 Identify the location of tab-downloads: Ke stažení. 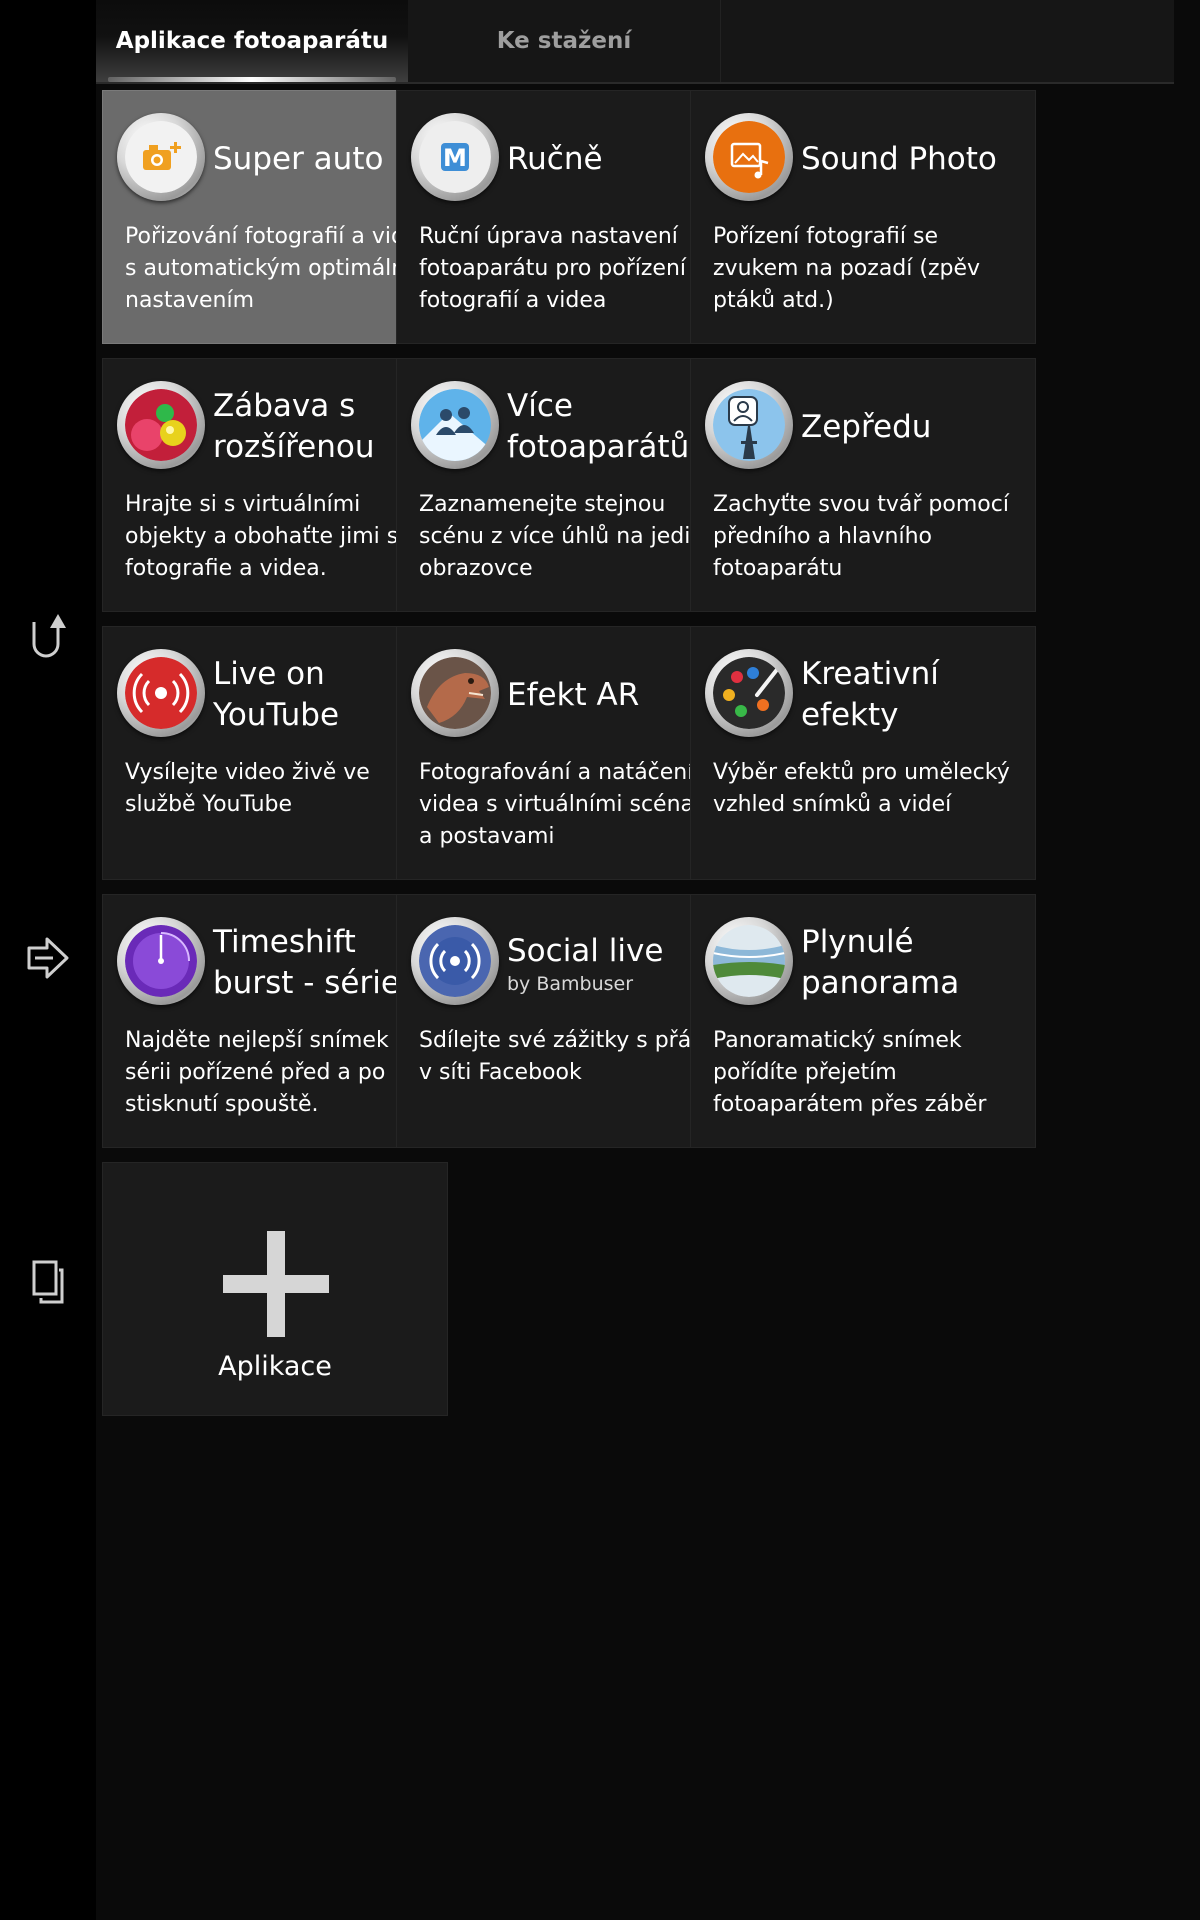
(564, 41).